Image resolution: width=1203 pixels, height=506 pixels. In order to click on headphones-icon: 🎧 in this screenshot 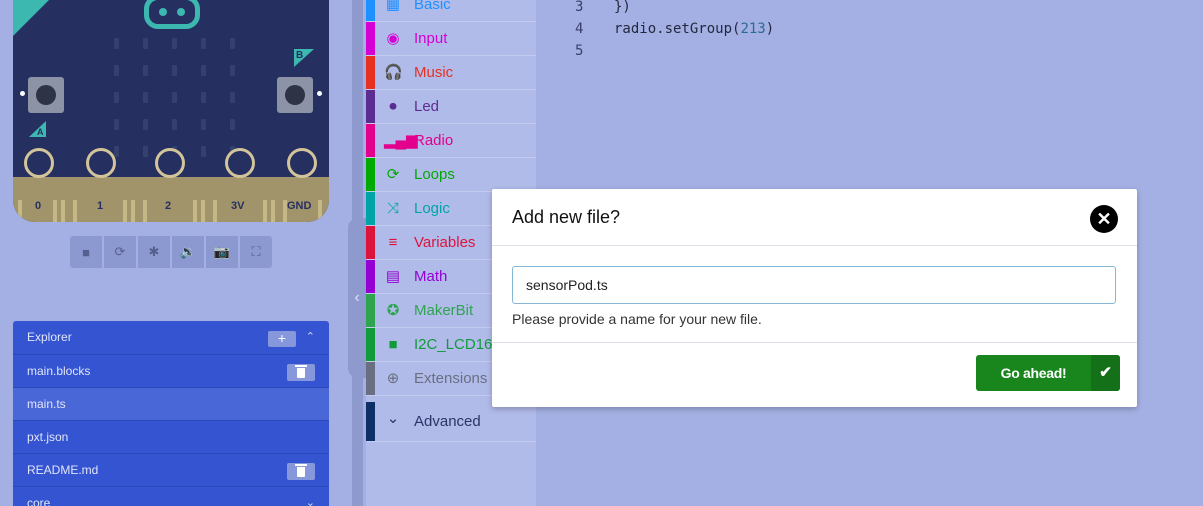, I will do `click(393, 72)`.